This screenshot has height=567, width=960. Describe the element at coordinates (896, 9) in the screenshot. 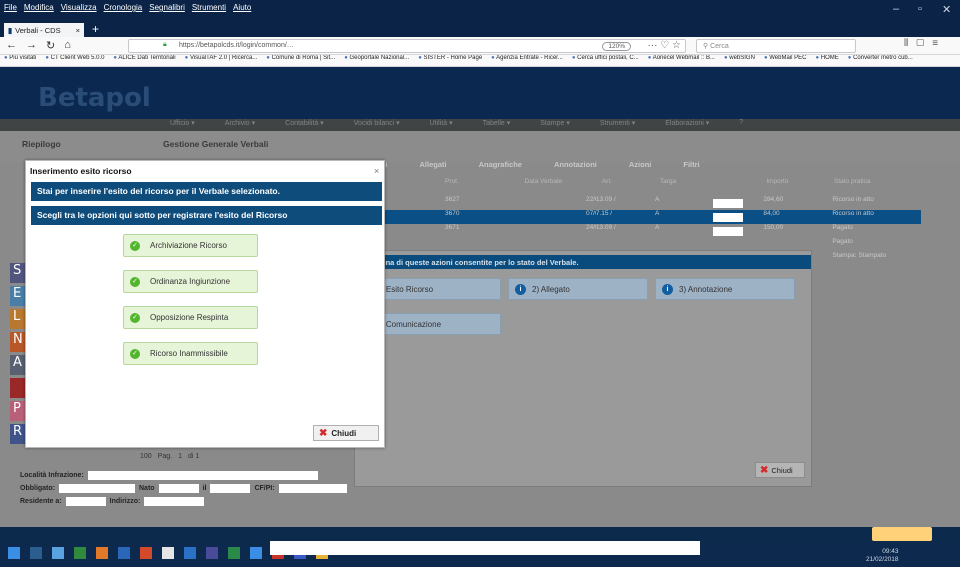

I see `minimize-icon: –` at that location.